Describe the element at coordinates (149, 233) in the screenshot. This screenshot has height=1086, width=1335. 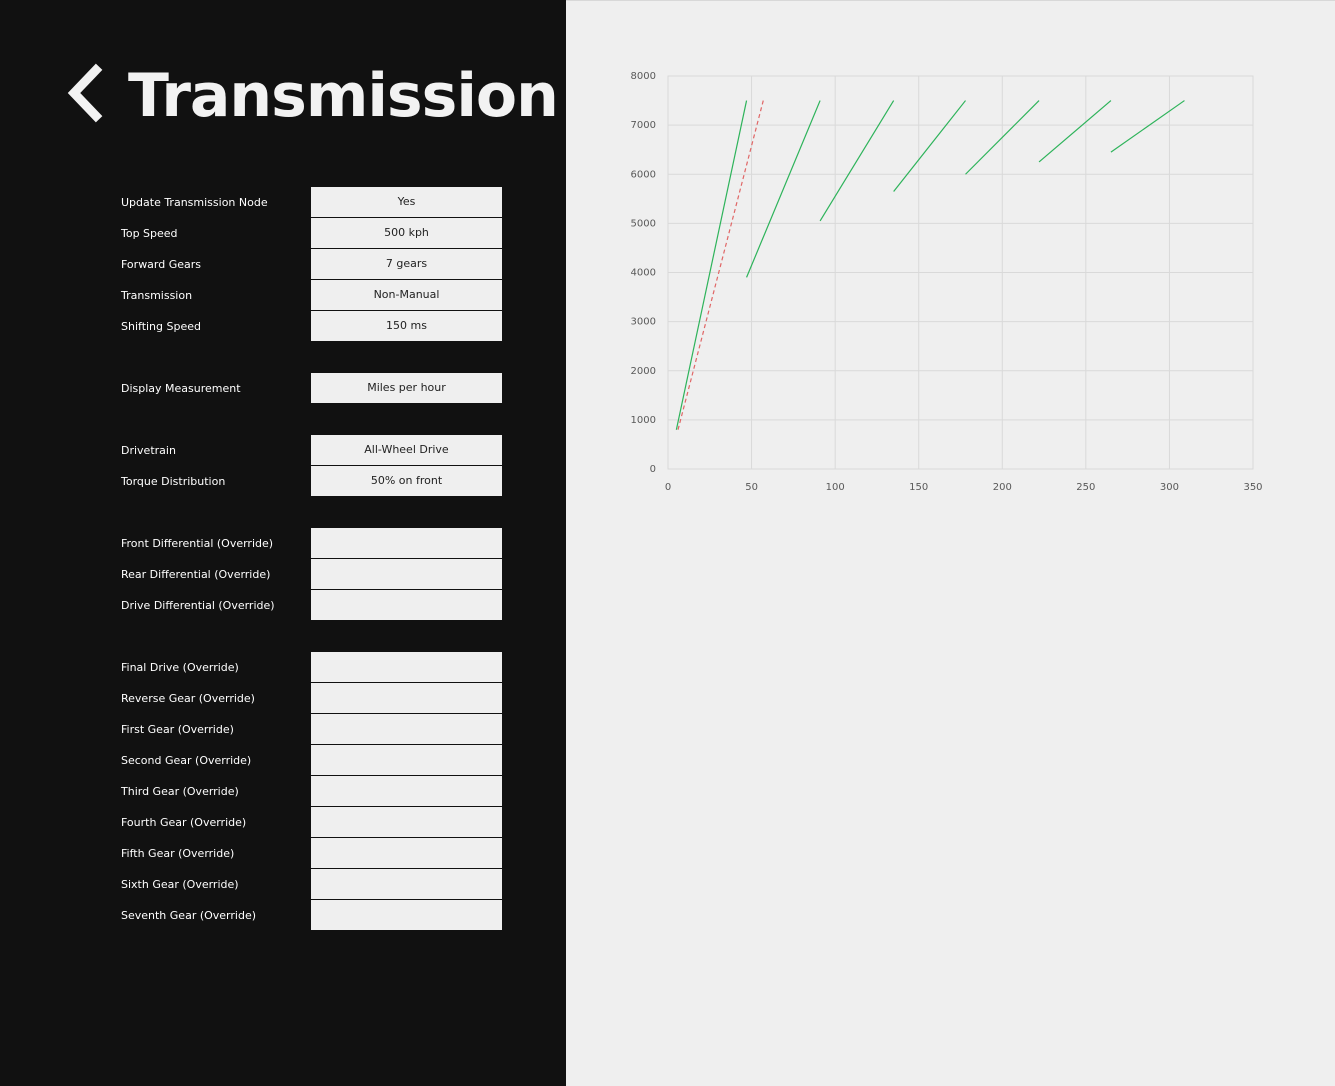
I see `setting-label: Top Speed` at that location.